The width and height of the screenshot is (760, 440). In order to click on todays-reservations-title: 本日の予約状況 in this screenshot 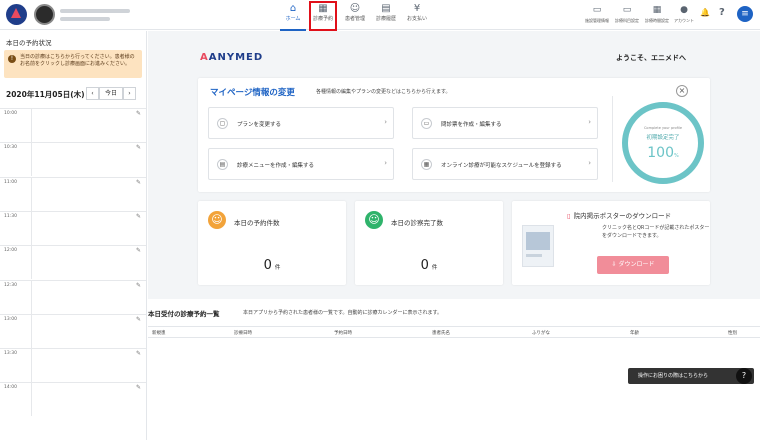, I will do `click(29, 43)`.